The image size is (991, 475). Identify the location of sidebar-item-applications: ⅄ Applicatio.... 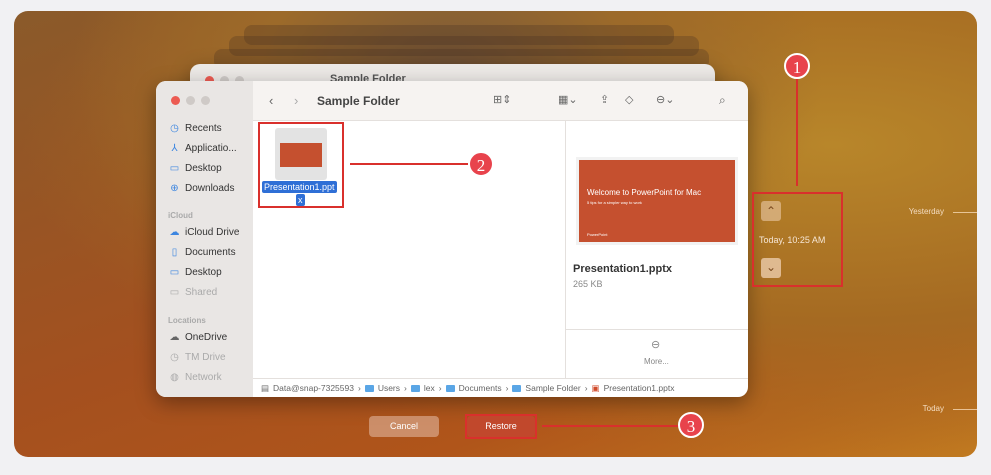
(202, 148).